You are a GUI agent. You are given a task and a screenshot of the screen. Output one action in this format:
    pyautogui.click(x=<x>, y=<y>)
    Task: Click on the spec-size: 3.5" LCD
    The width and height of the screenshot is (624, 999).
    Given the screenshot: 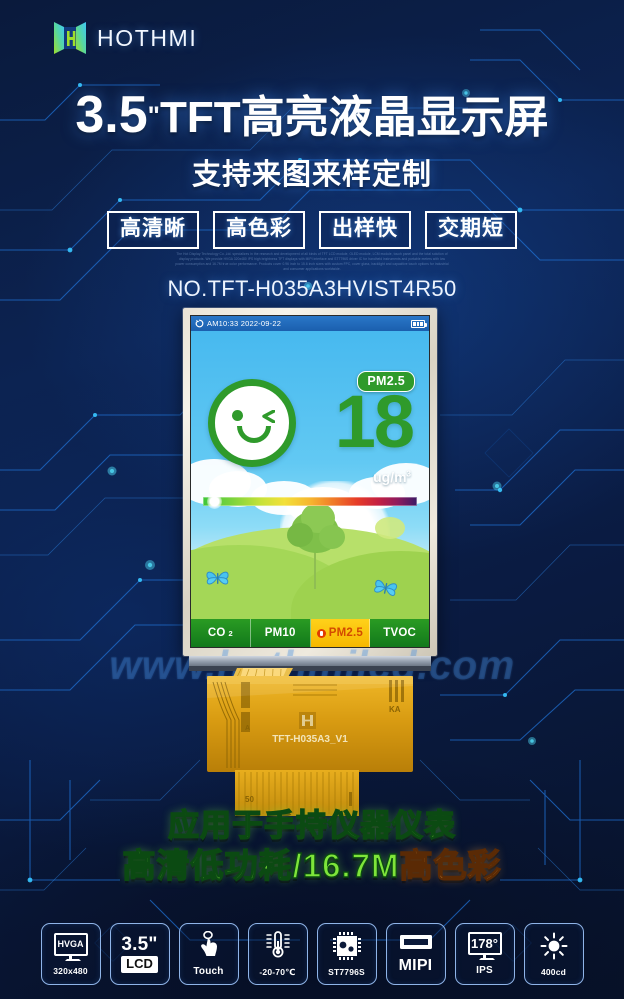 What is the action you would take?
    pyautogui.click(x=139, y=954)
    